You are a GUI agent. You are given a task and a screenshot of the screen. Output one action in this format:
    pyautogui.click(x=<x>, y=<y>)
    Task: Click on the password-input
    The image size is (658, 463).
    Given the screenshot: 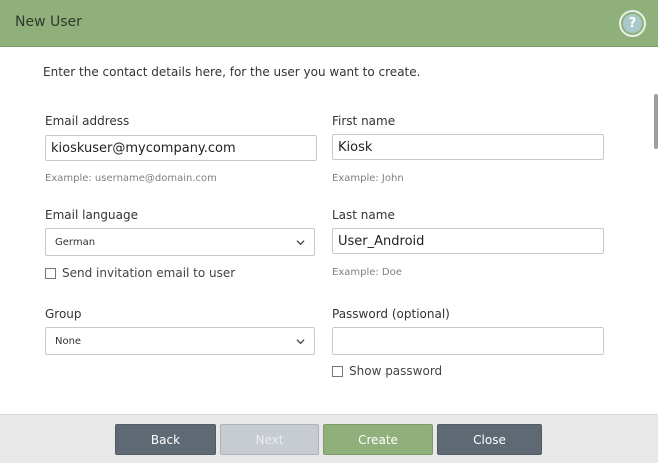 What is the action you would take?
    pyautogui.click(x=468, y=341)
    